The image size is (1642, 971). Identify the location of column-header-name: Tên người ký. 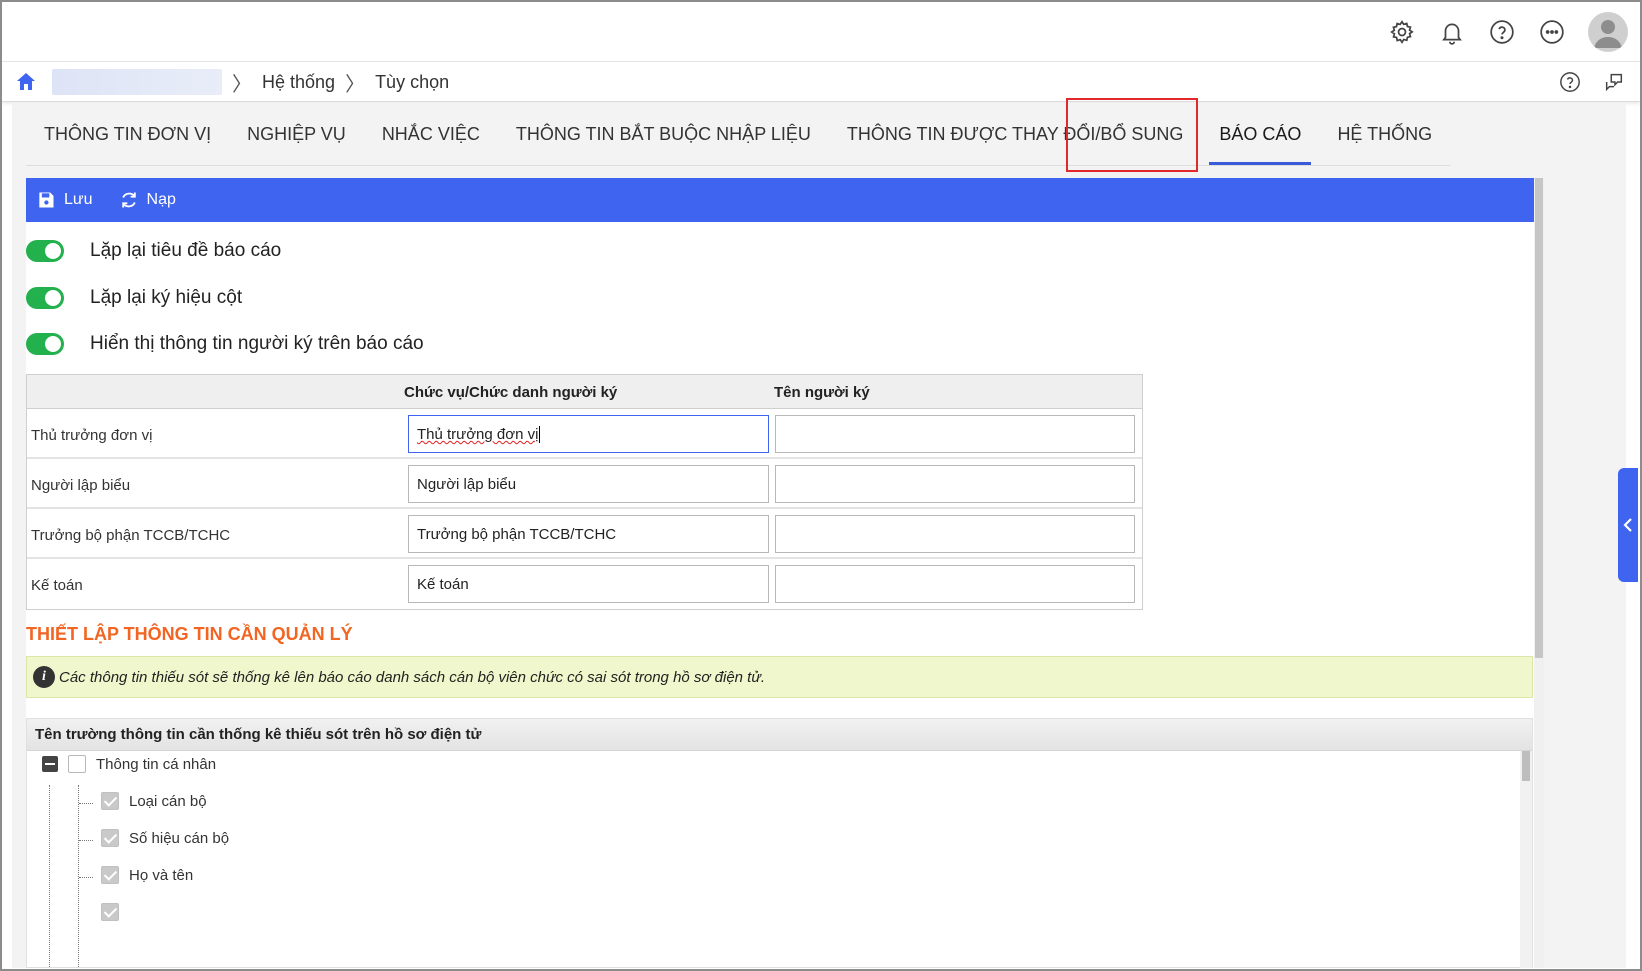
(822, 392).